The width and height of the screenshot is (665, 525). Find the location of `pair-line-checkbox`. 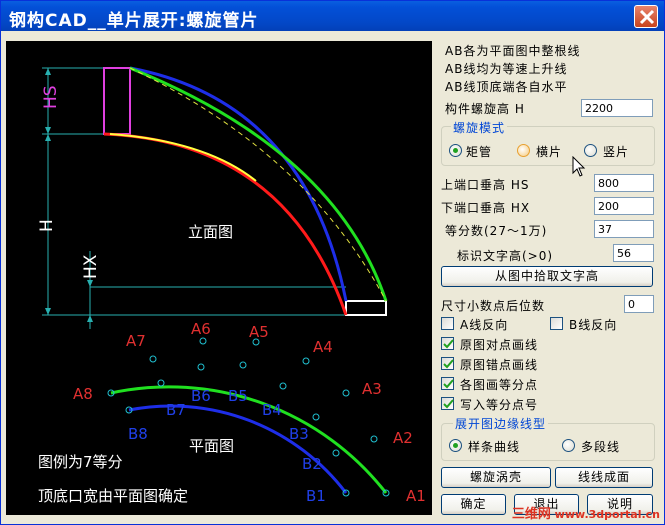

pair-line-checkbox is located at coordinates (447, 343).